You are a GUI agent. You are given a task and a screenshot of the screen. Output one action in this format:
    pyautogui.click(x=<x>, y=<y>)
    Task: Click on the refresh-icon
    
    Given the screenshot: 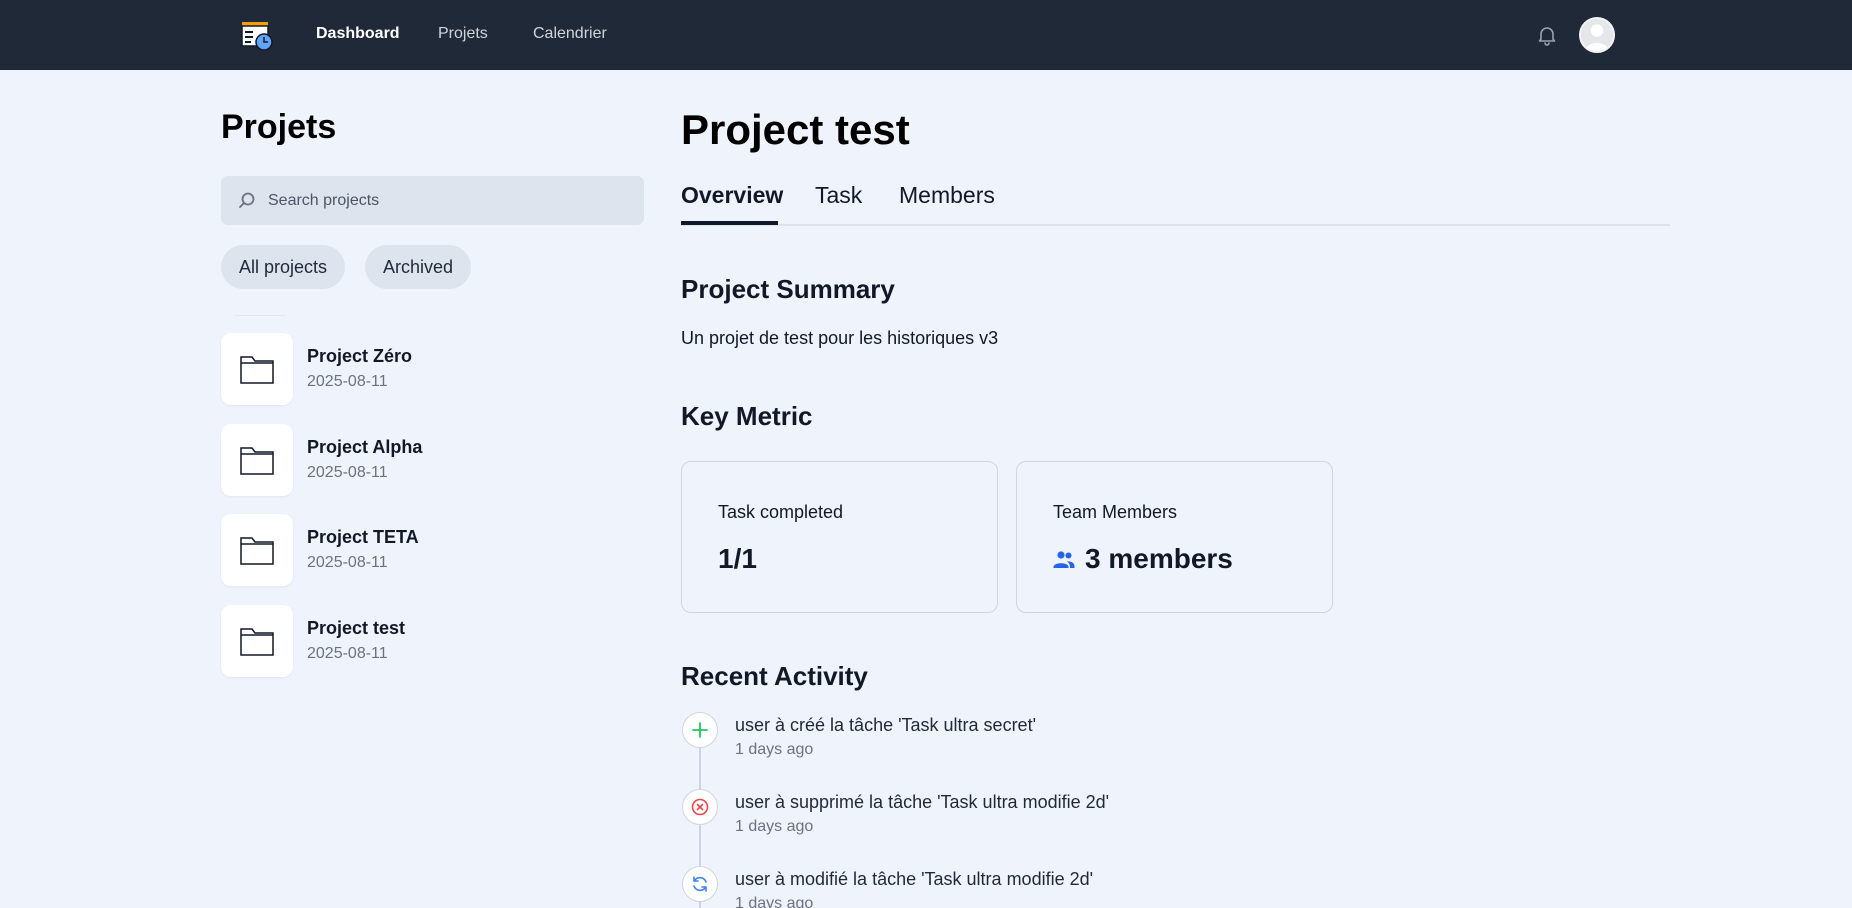 What is the action you would take?
    pyautogui.click(x=700, y=884)
    